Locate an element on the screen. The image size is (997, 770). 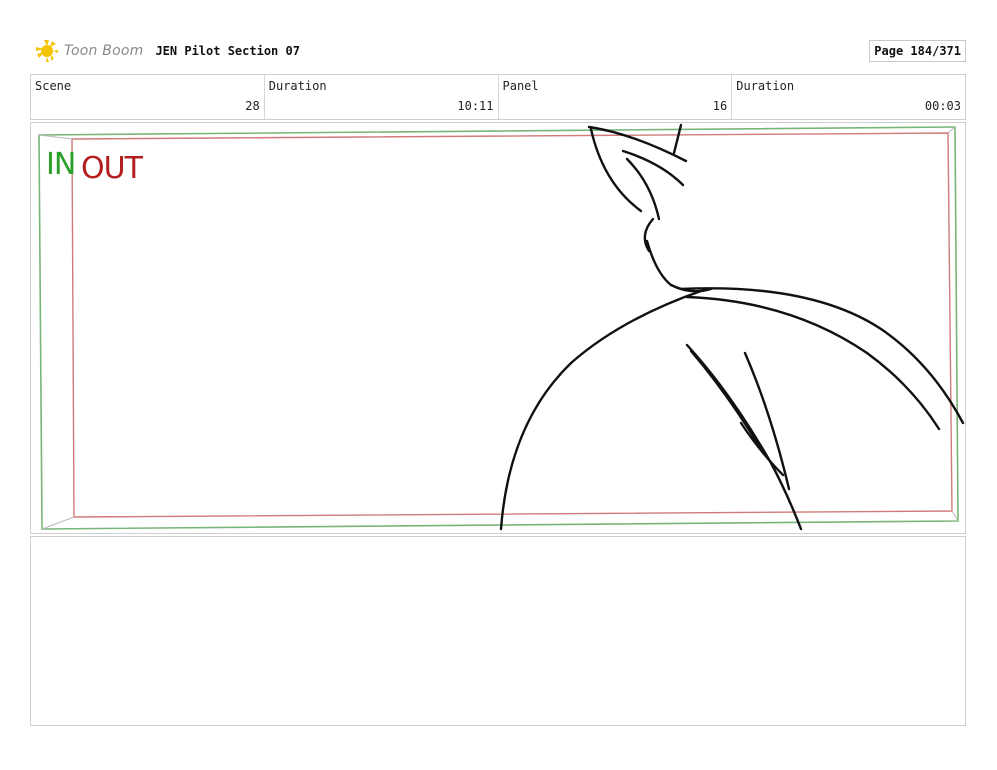
scene-label: Scene is located at coordinates (53, 86).